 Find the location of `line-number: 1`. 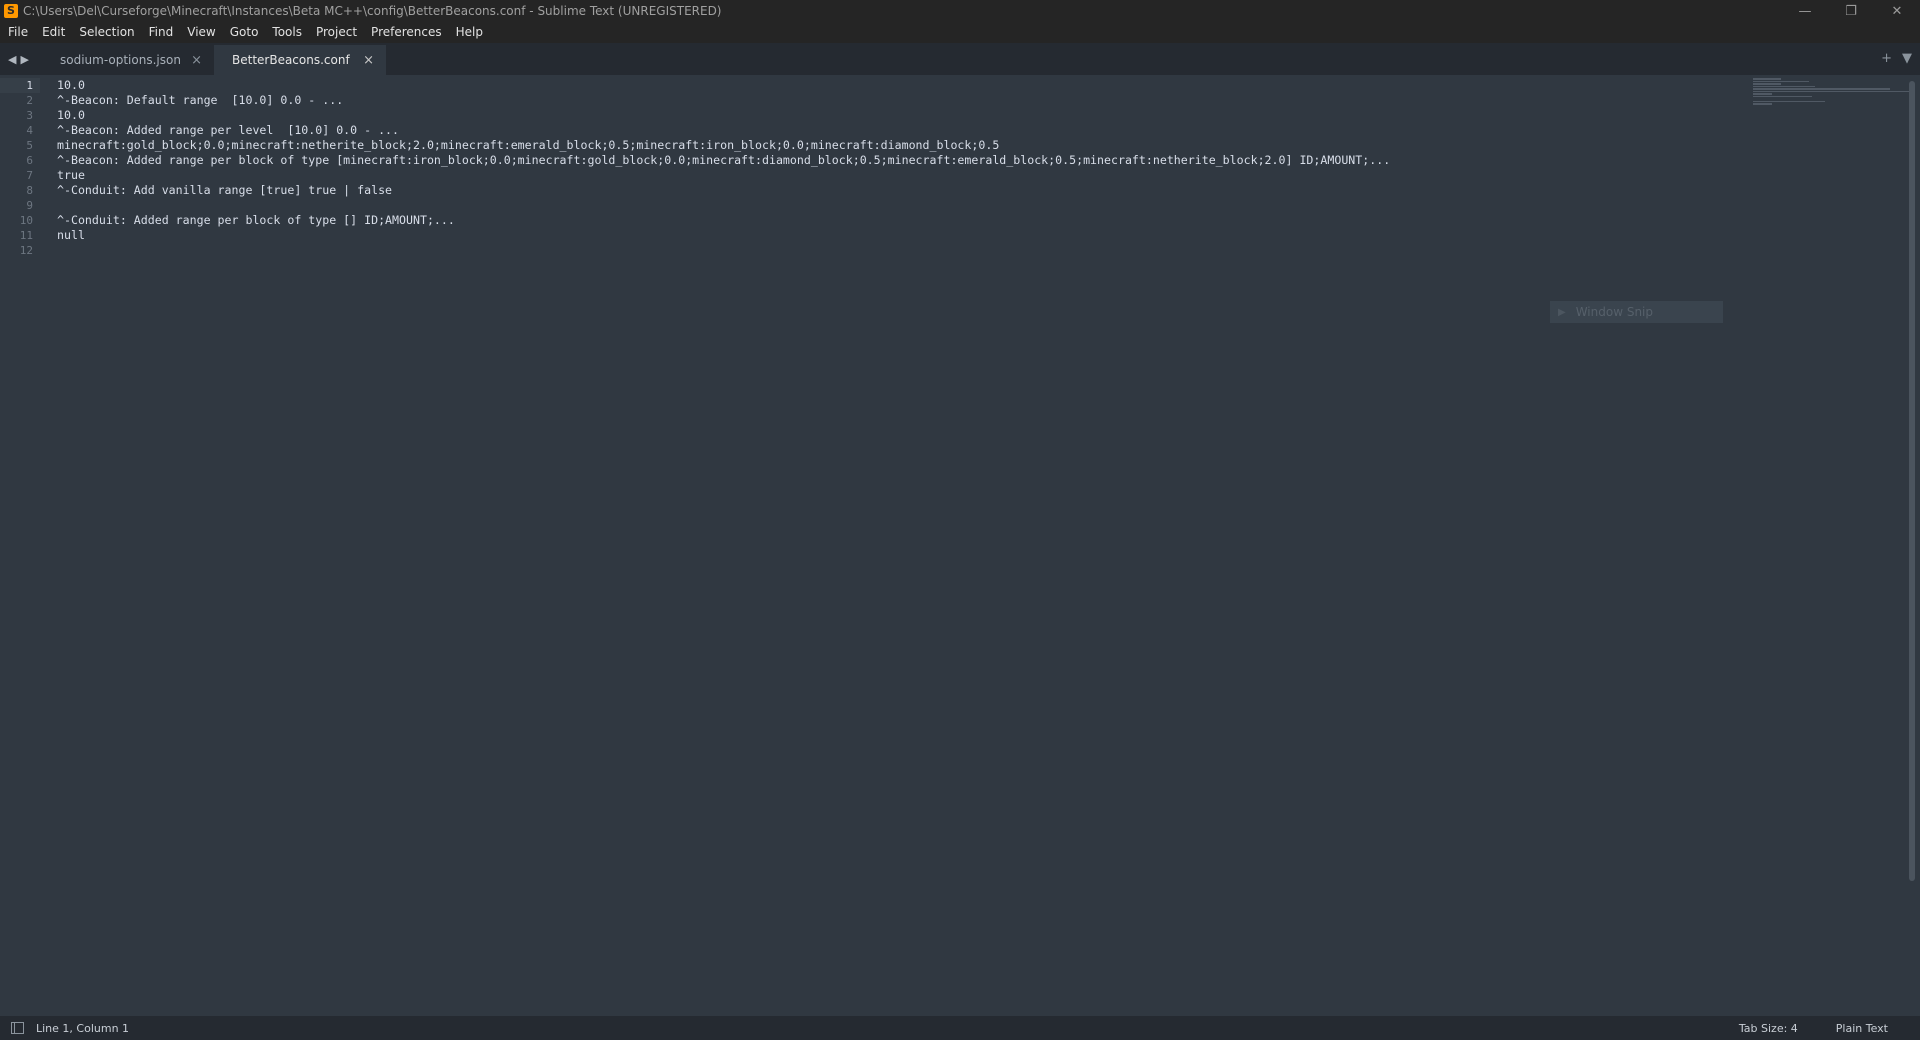

line-number: 1 is located at coordinates (20, 85).